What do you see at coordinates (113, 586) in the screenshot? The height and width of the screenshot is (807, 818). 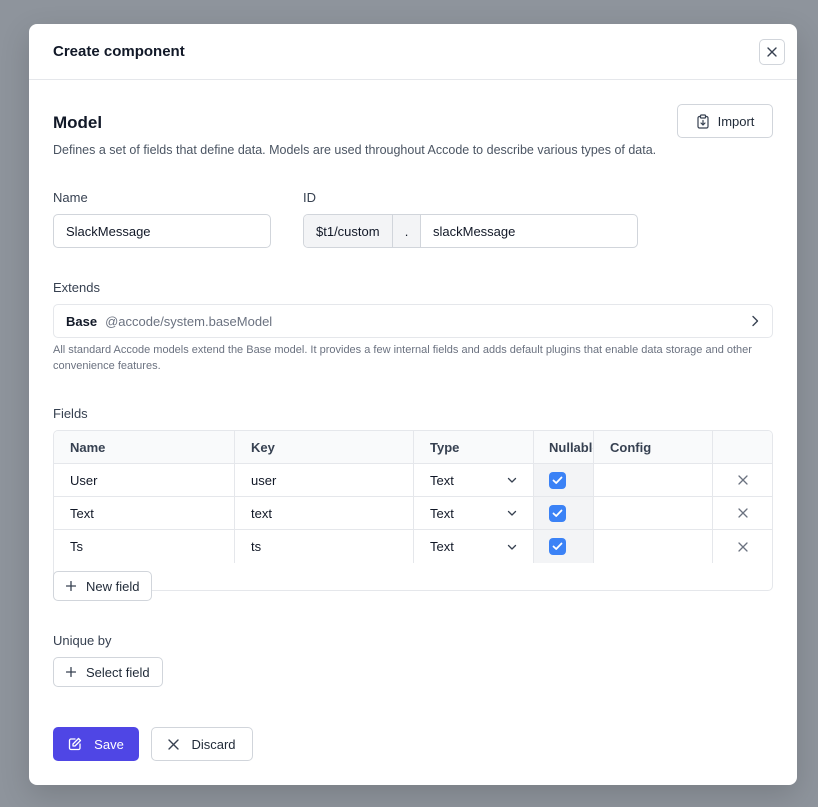 I see `new-field-label: New field` at bounding box center [113, 586].